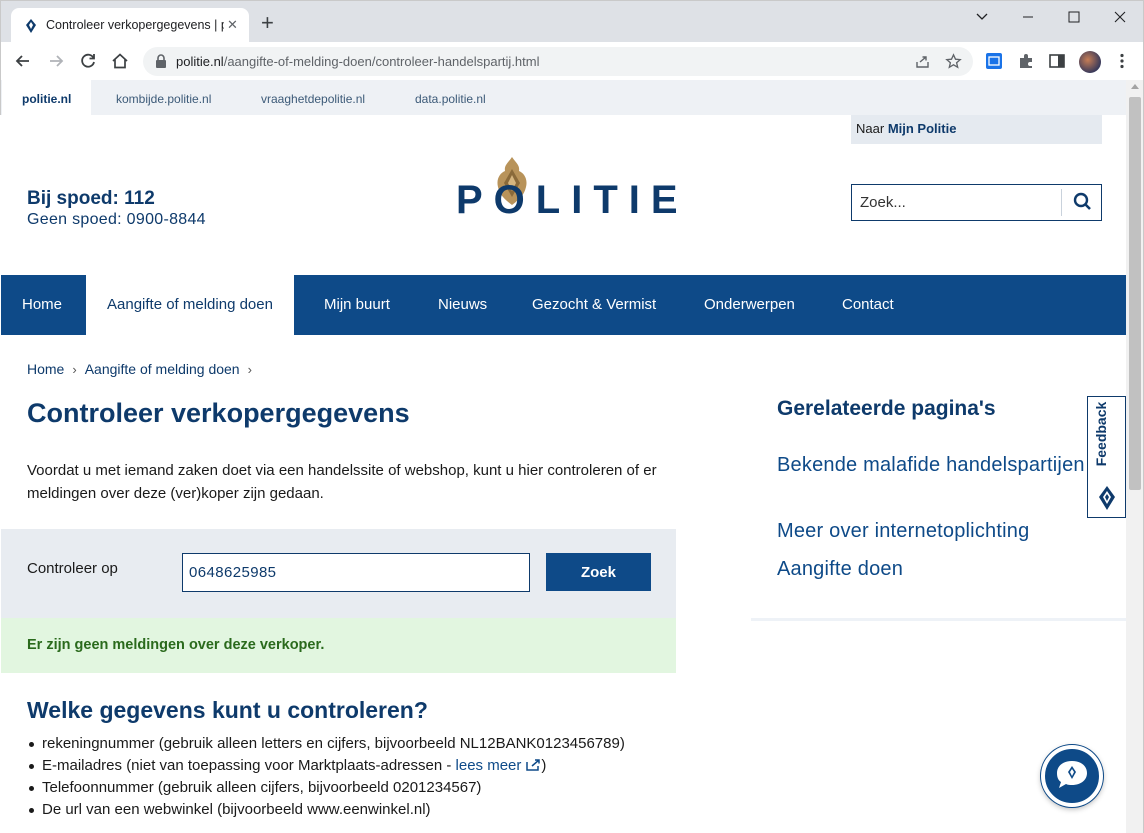 Image resolution: width=1144 pixels, height=833 pixels. I want to click on tab-title: Controleer verkopergegevens | p, so click(135, 25).